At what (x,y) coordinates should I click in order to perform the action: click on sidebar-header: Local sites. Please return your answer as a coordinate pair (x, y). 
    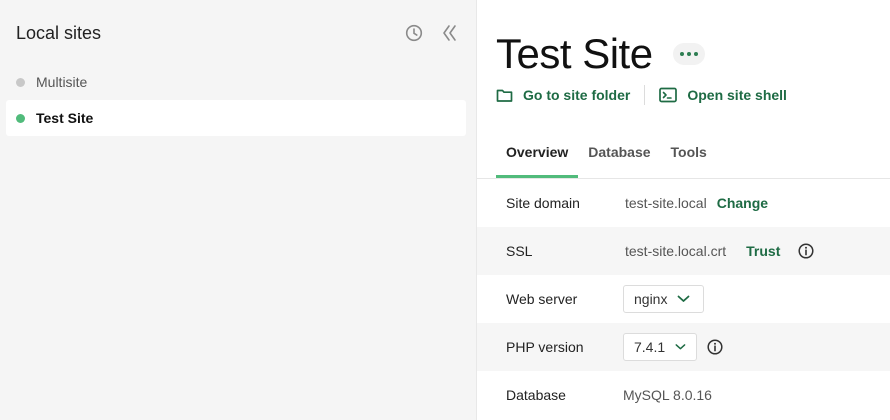
    Looking at the image, I should click on (238, 33).